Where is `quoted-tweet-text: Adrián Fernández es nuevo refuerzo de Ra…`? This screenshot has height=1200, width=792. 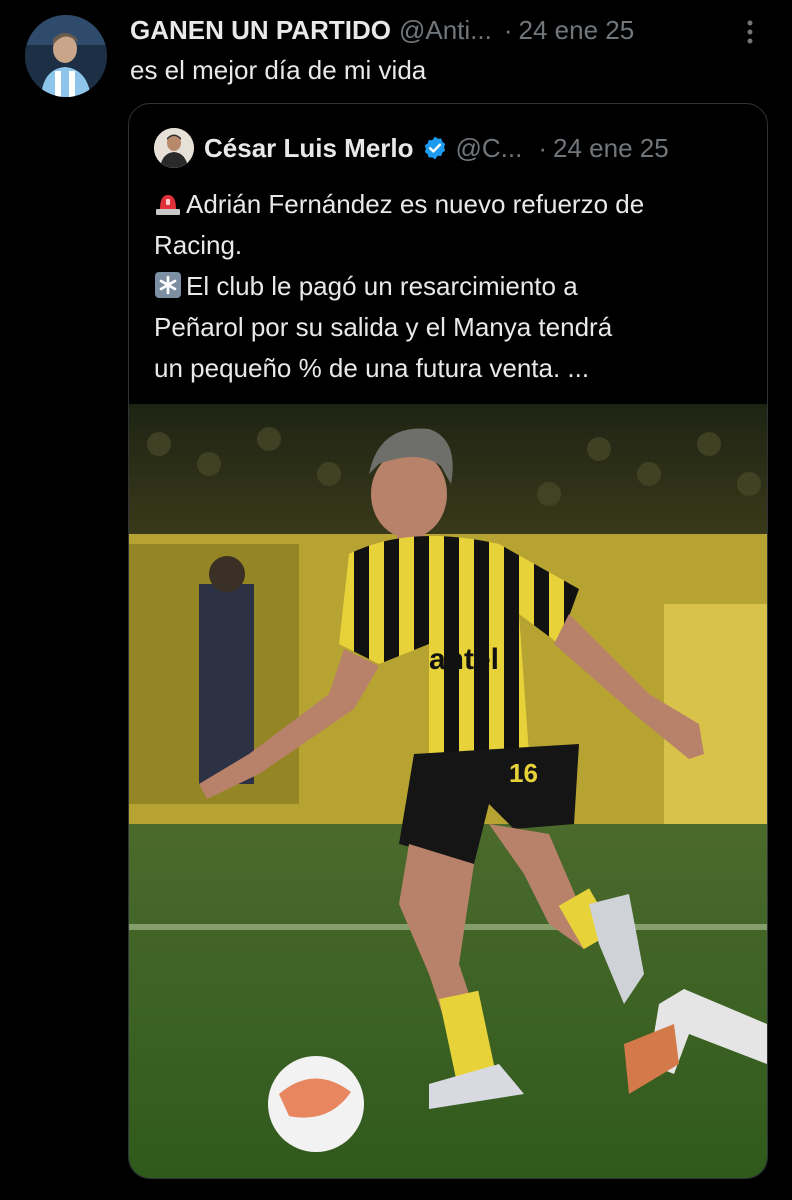
quoted-tweet-text: Adrián Fernández es nuevo refuerzo de Ra… is located at coordinates (450, 286).